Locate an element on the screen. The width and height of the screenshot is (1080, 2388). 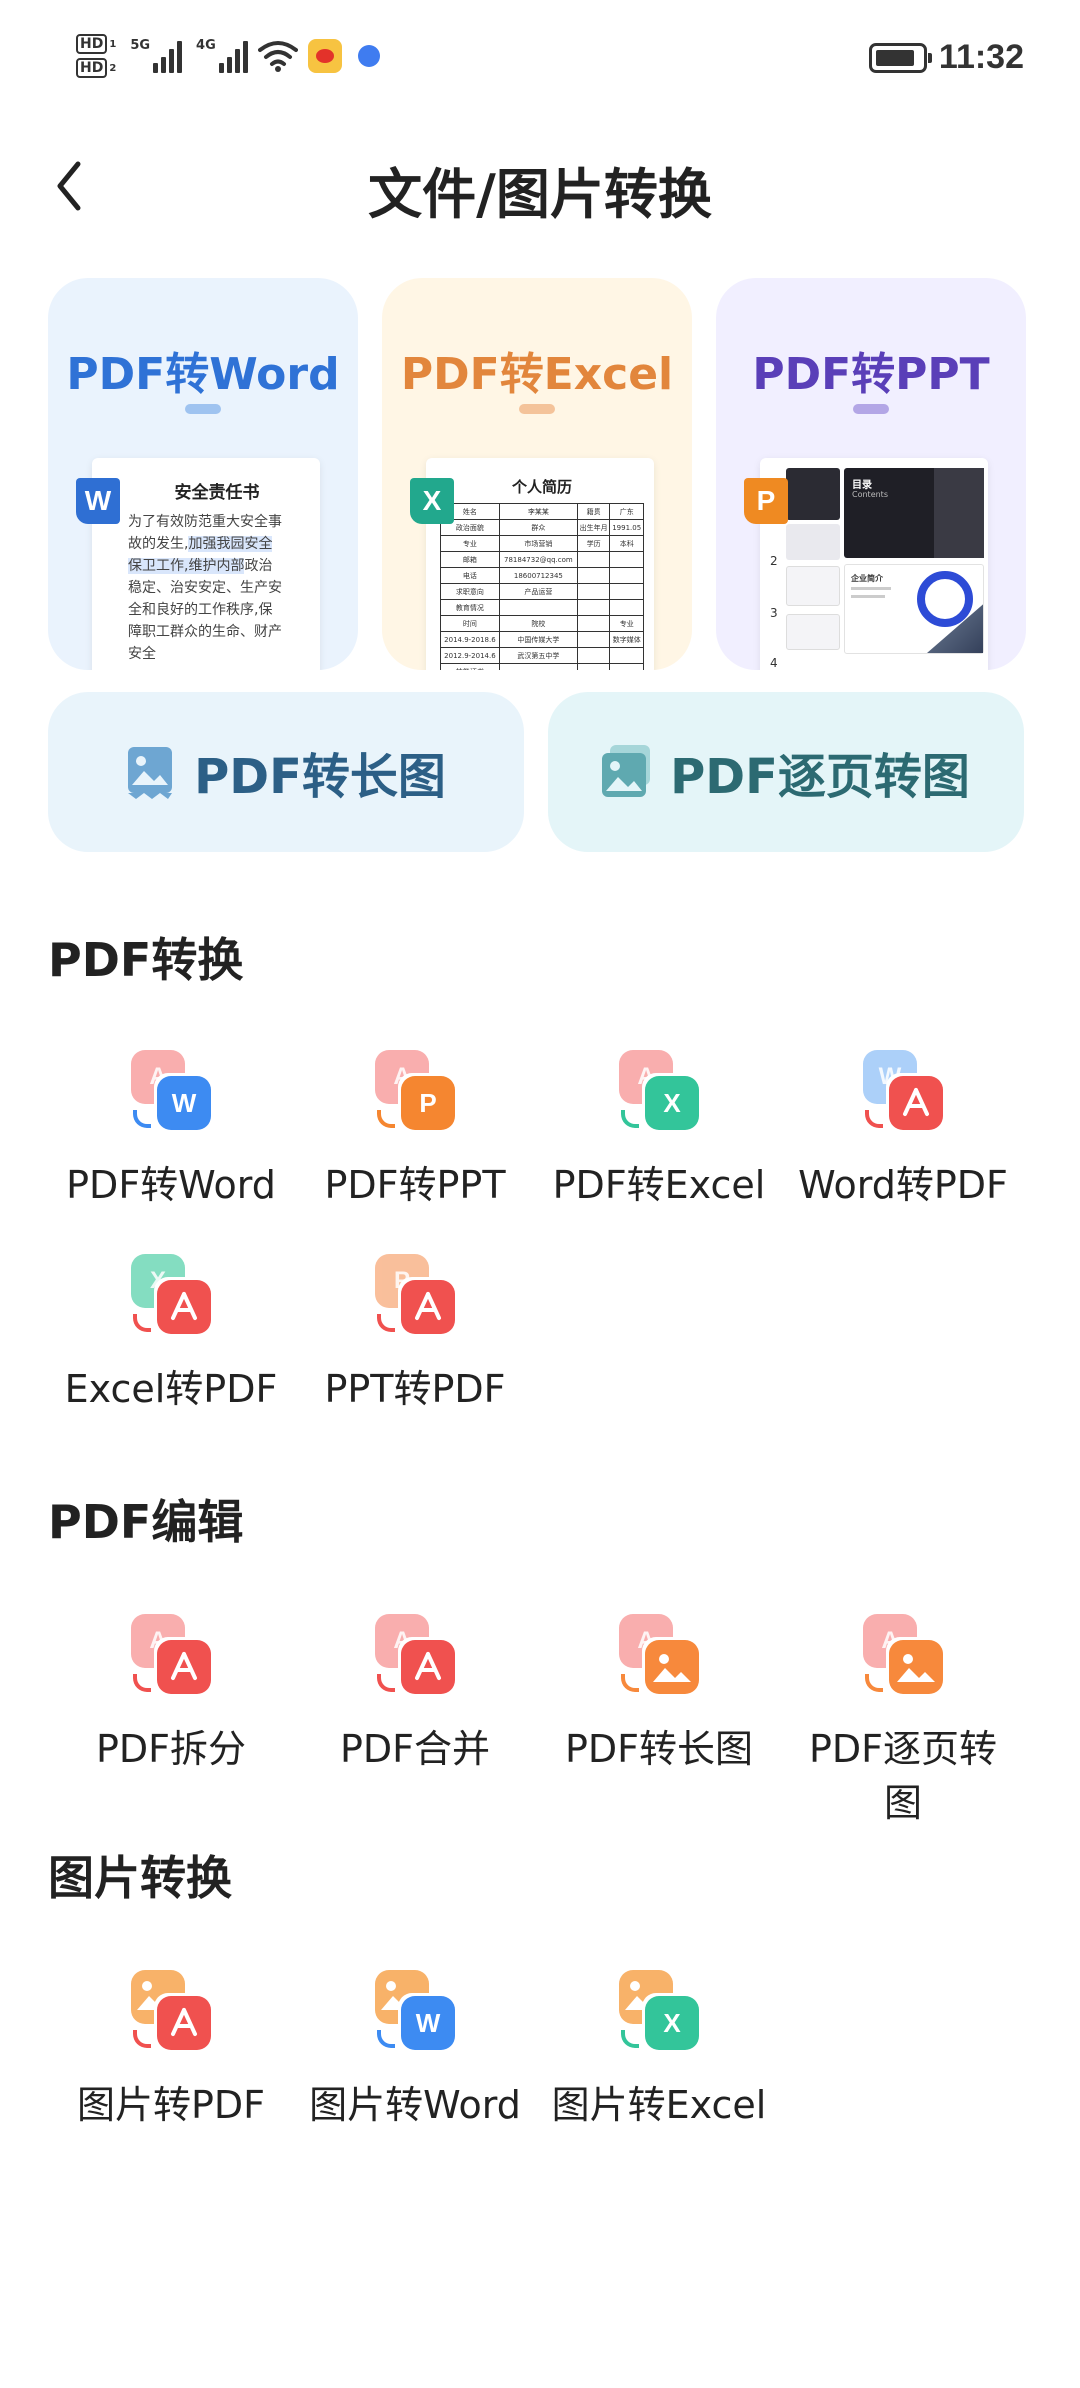
tool-pdf-split: A PDF拆分 is located at coordinates (171, 1695).